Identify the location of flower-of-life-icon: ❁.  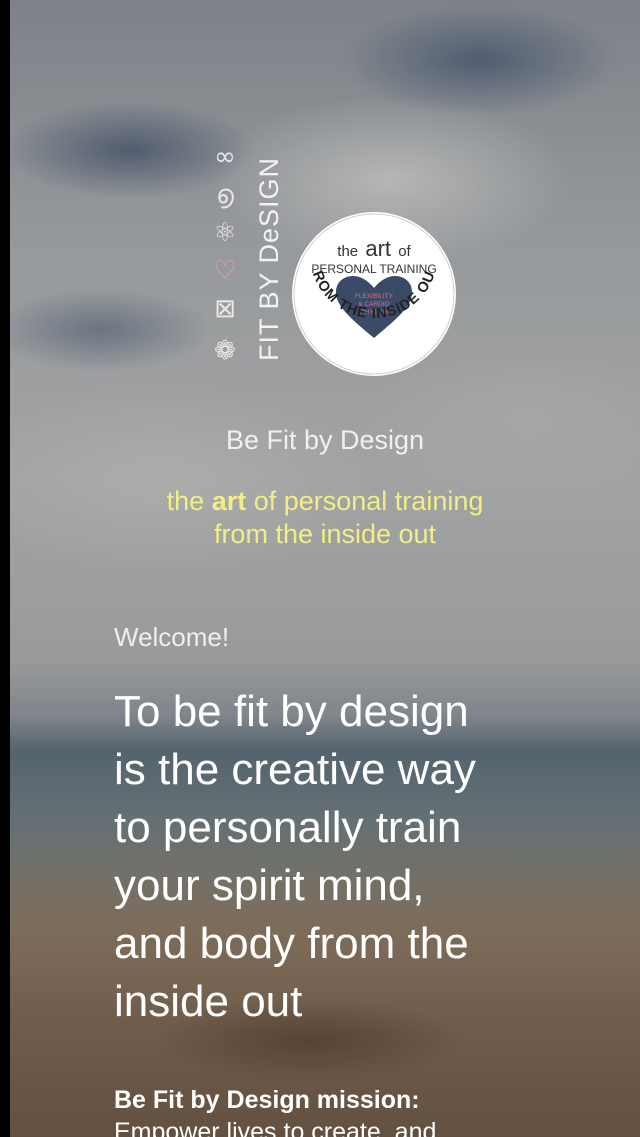
(225, 351).